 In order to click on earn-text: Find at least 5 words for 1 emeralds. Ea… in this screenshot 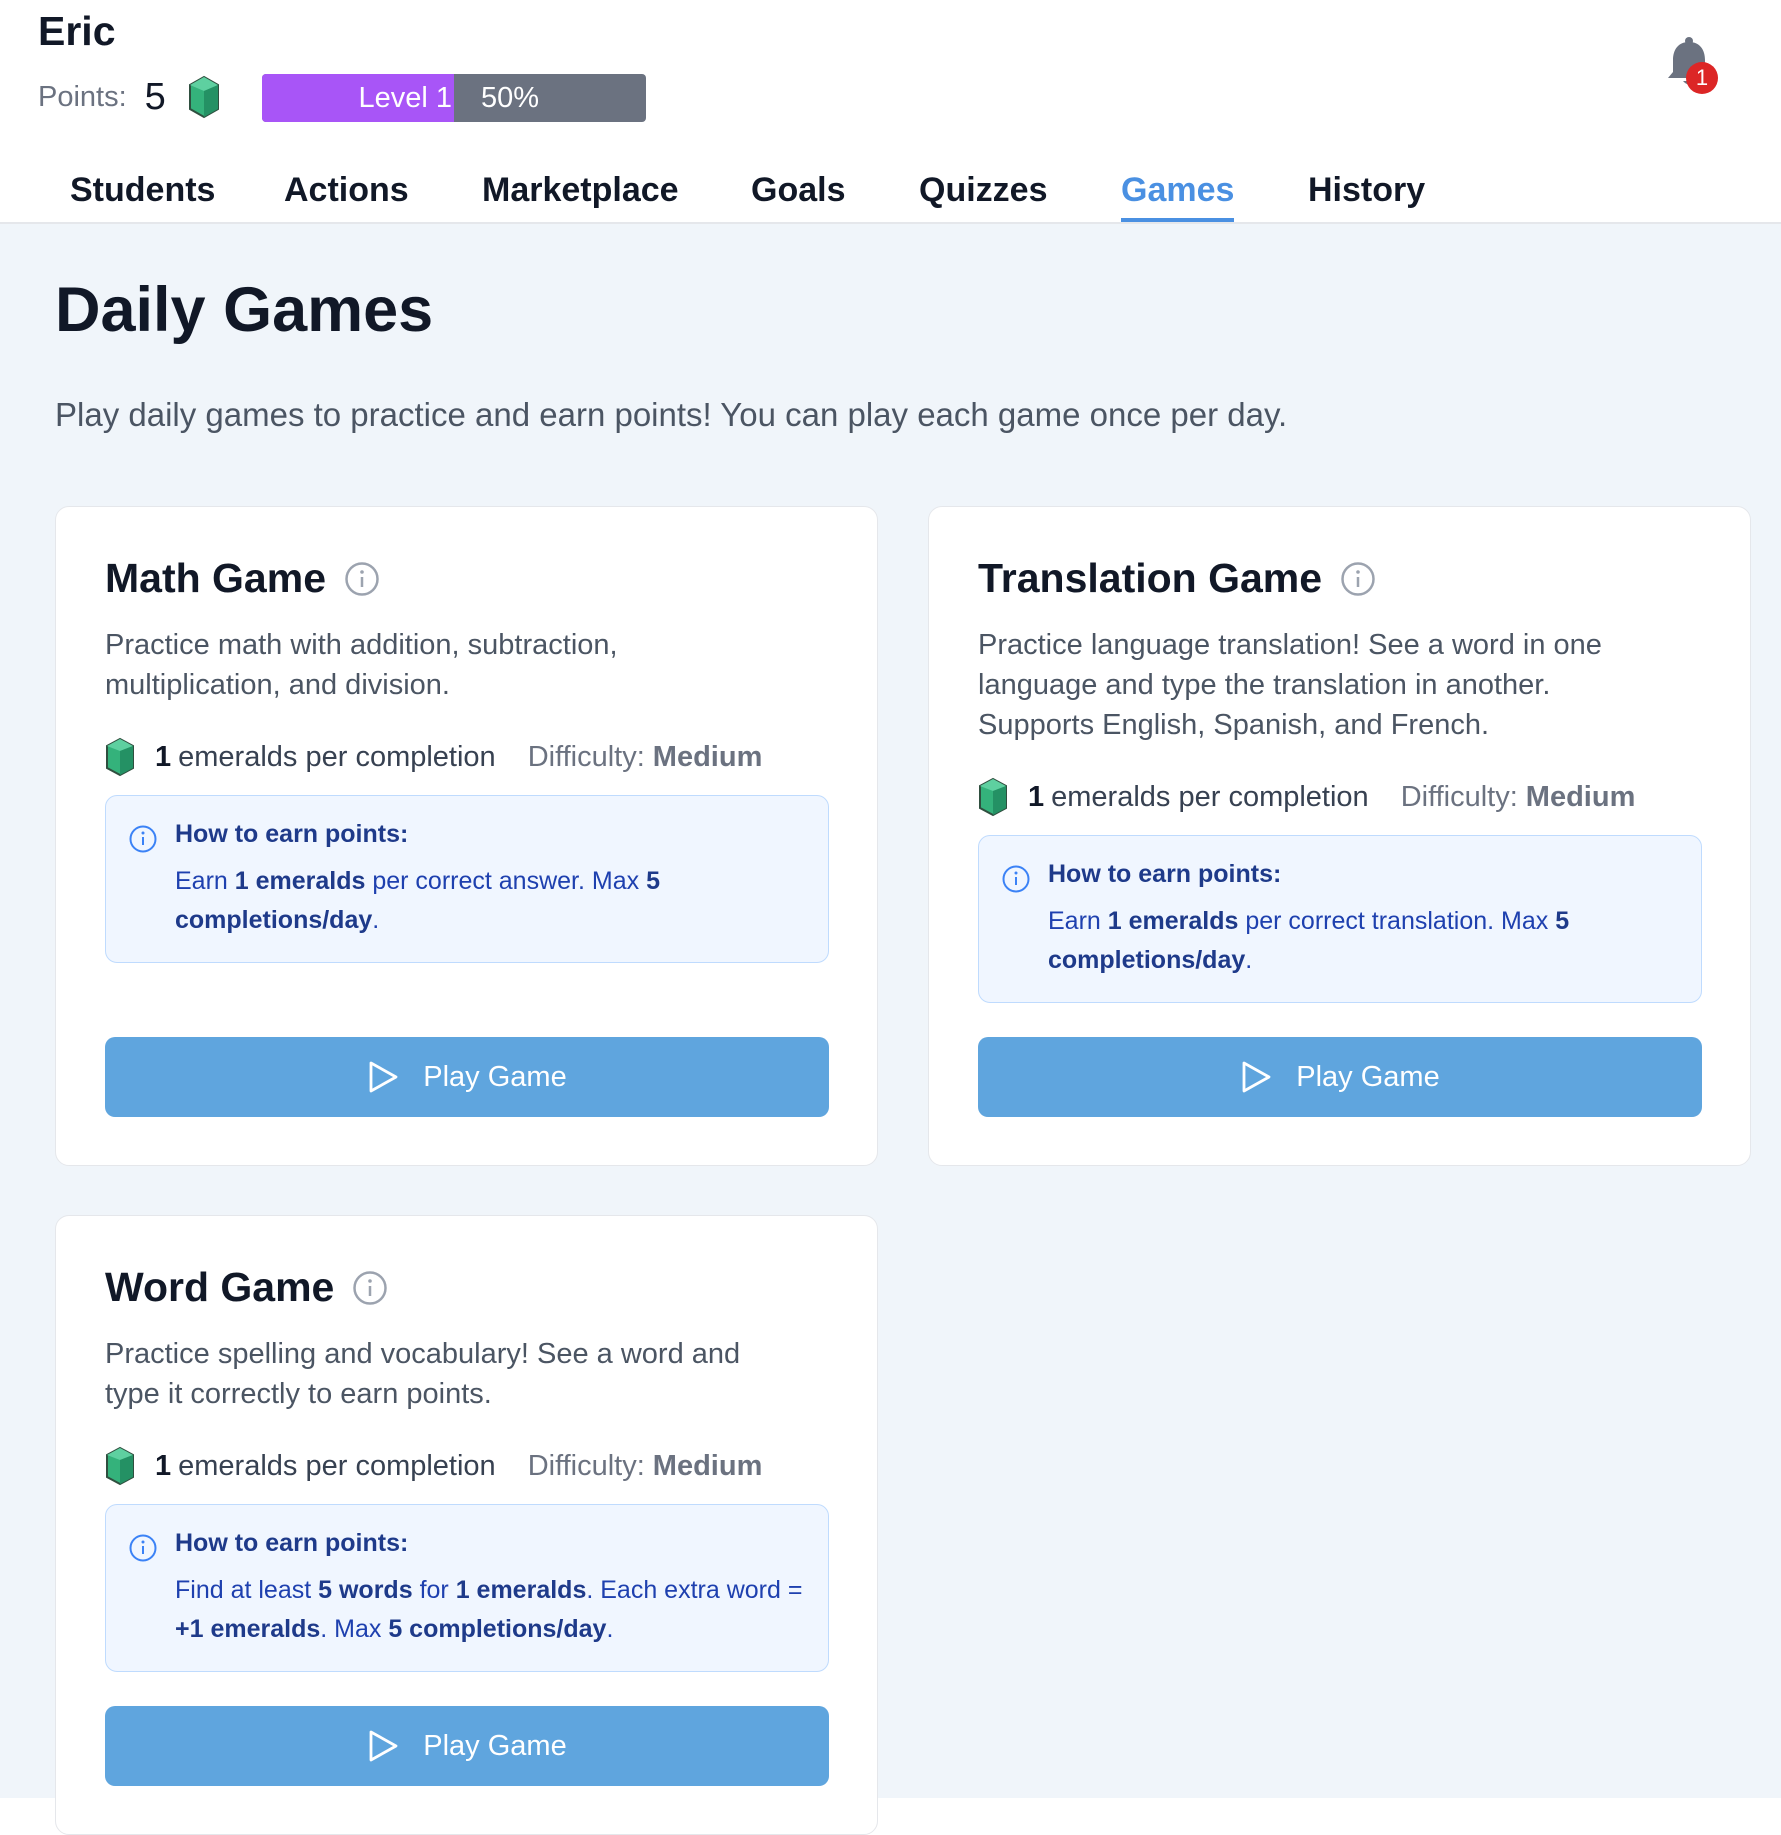, I will do `click(489, 1609)`.